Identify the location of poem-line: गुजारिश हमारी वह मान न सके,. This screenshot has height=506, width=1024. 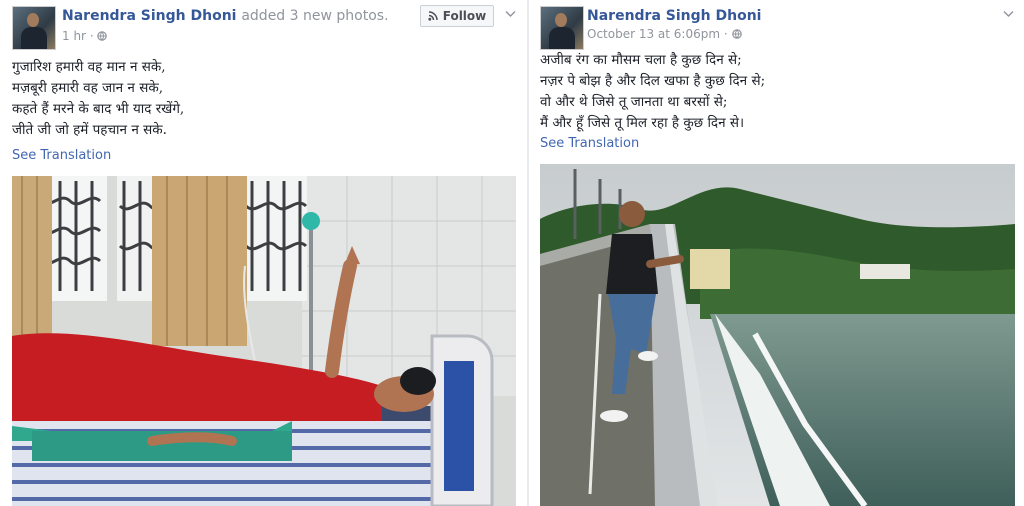
(89, 67).